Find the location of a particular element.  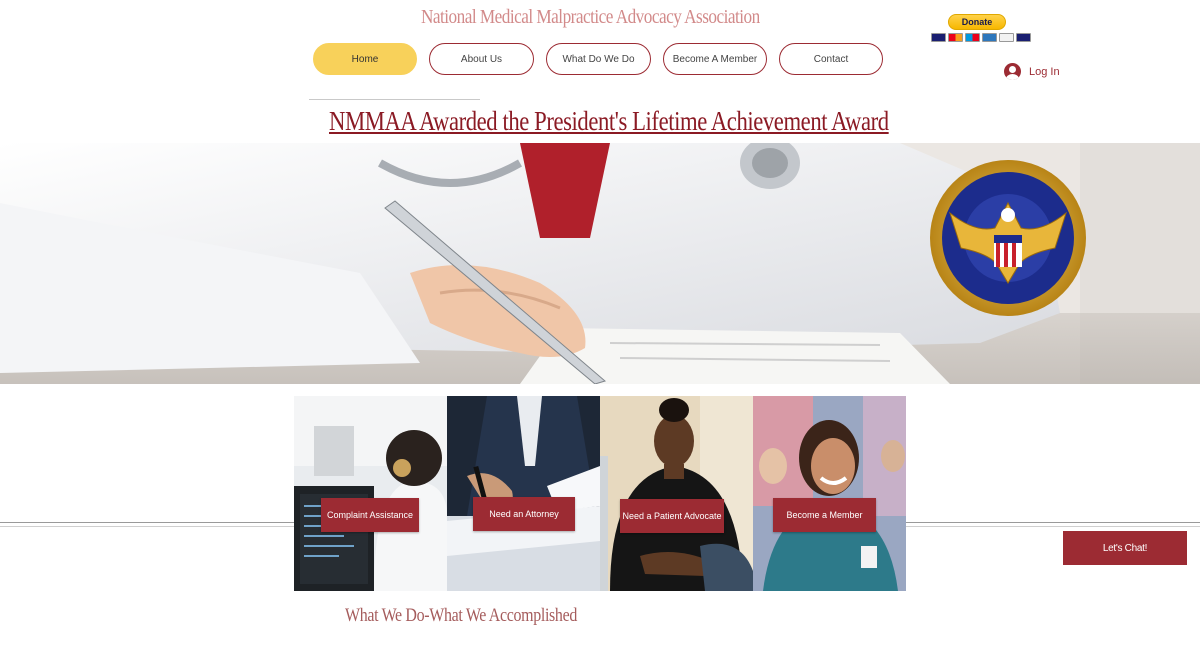

tile-need-a-patient-advocate: Need a Patient Advocate is located at coordinates (676, 493).